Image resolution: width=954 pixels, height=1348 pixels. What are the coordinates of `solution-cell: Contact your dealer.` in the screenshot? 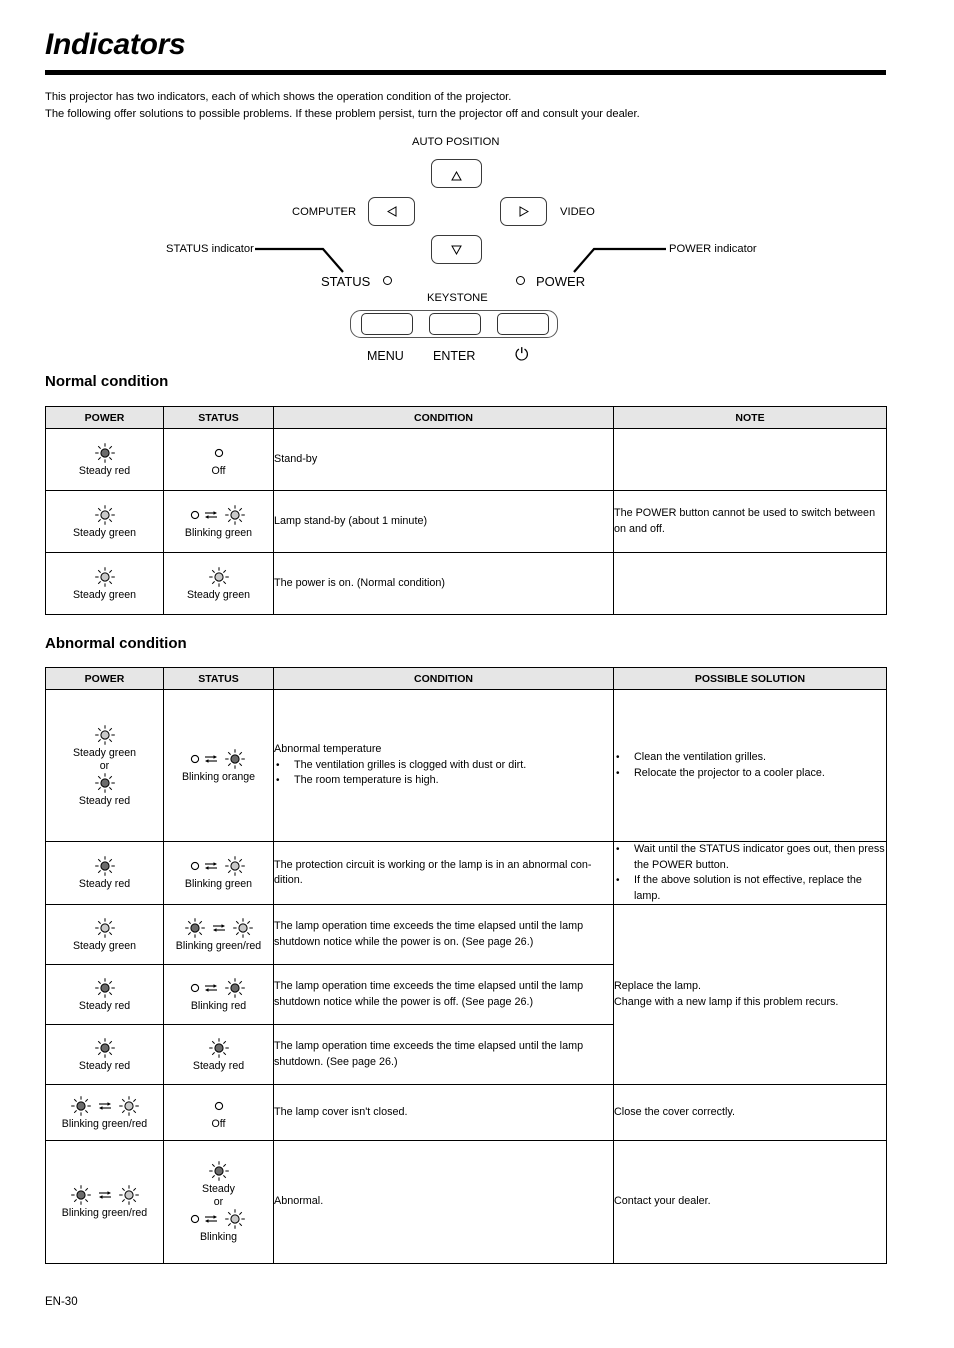 It's located at (750, 1202).